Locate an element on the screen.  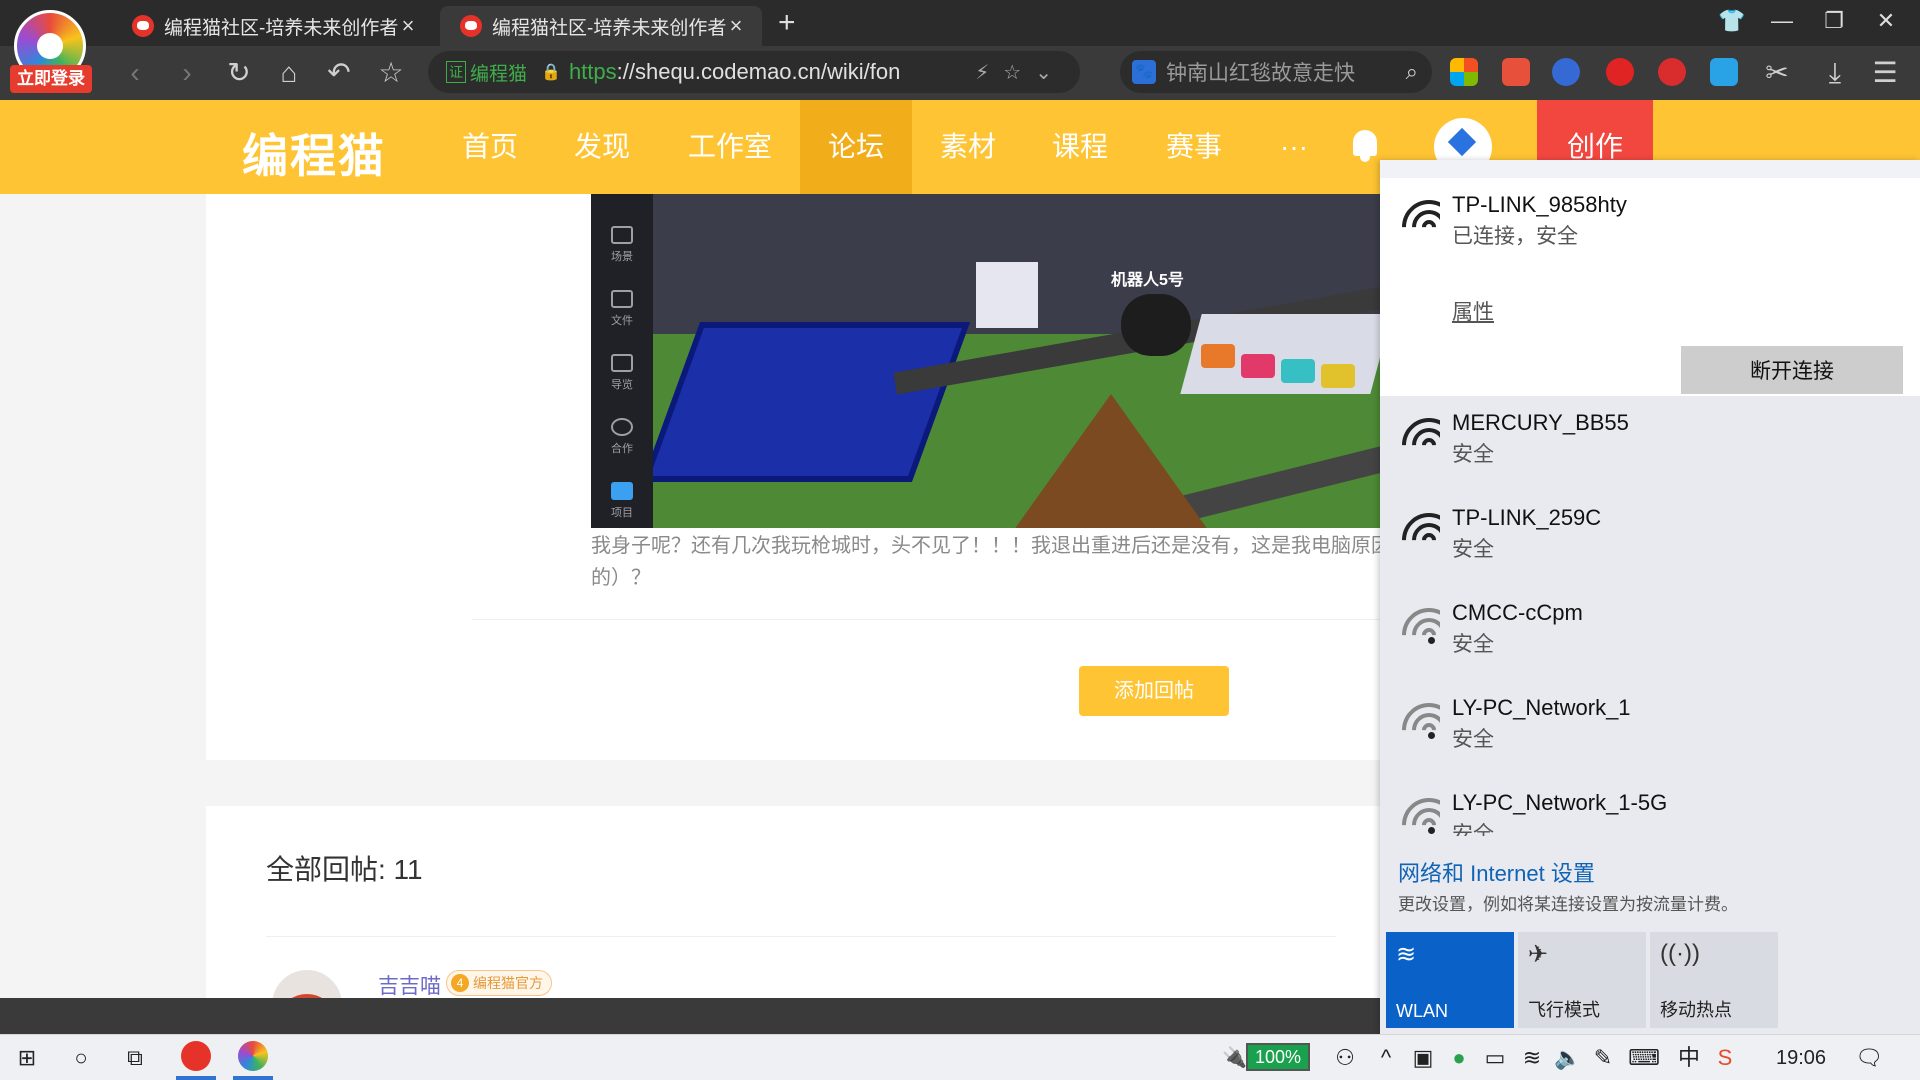
browser-app-icon is located at coordinates (253, 1056).